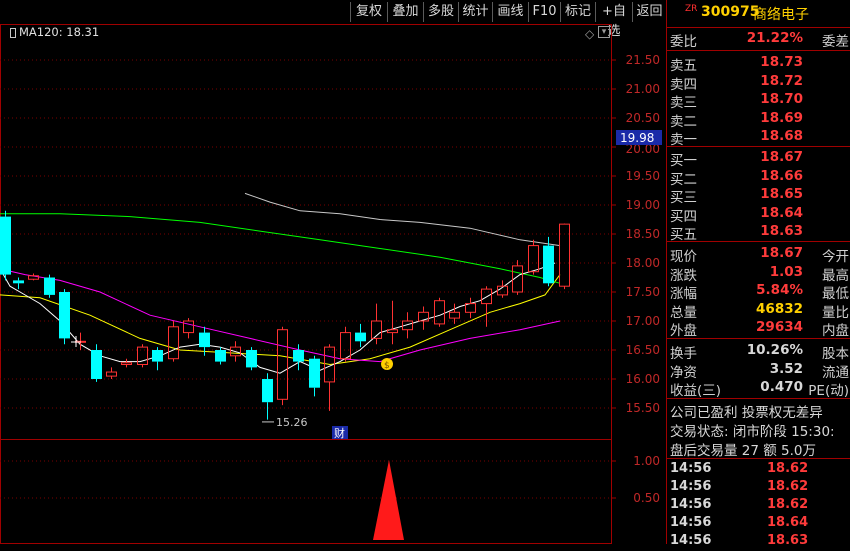 The height and width of the screenshot is (551, 850). Describe the element at coordinates (402, 219) in the screenshot. I see `ma120-line` at that location.